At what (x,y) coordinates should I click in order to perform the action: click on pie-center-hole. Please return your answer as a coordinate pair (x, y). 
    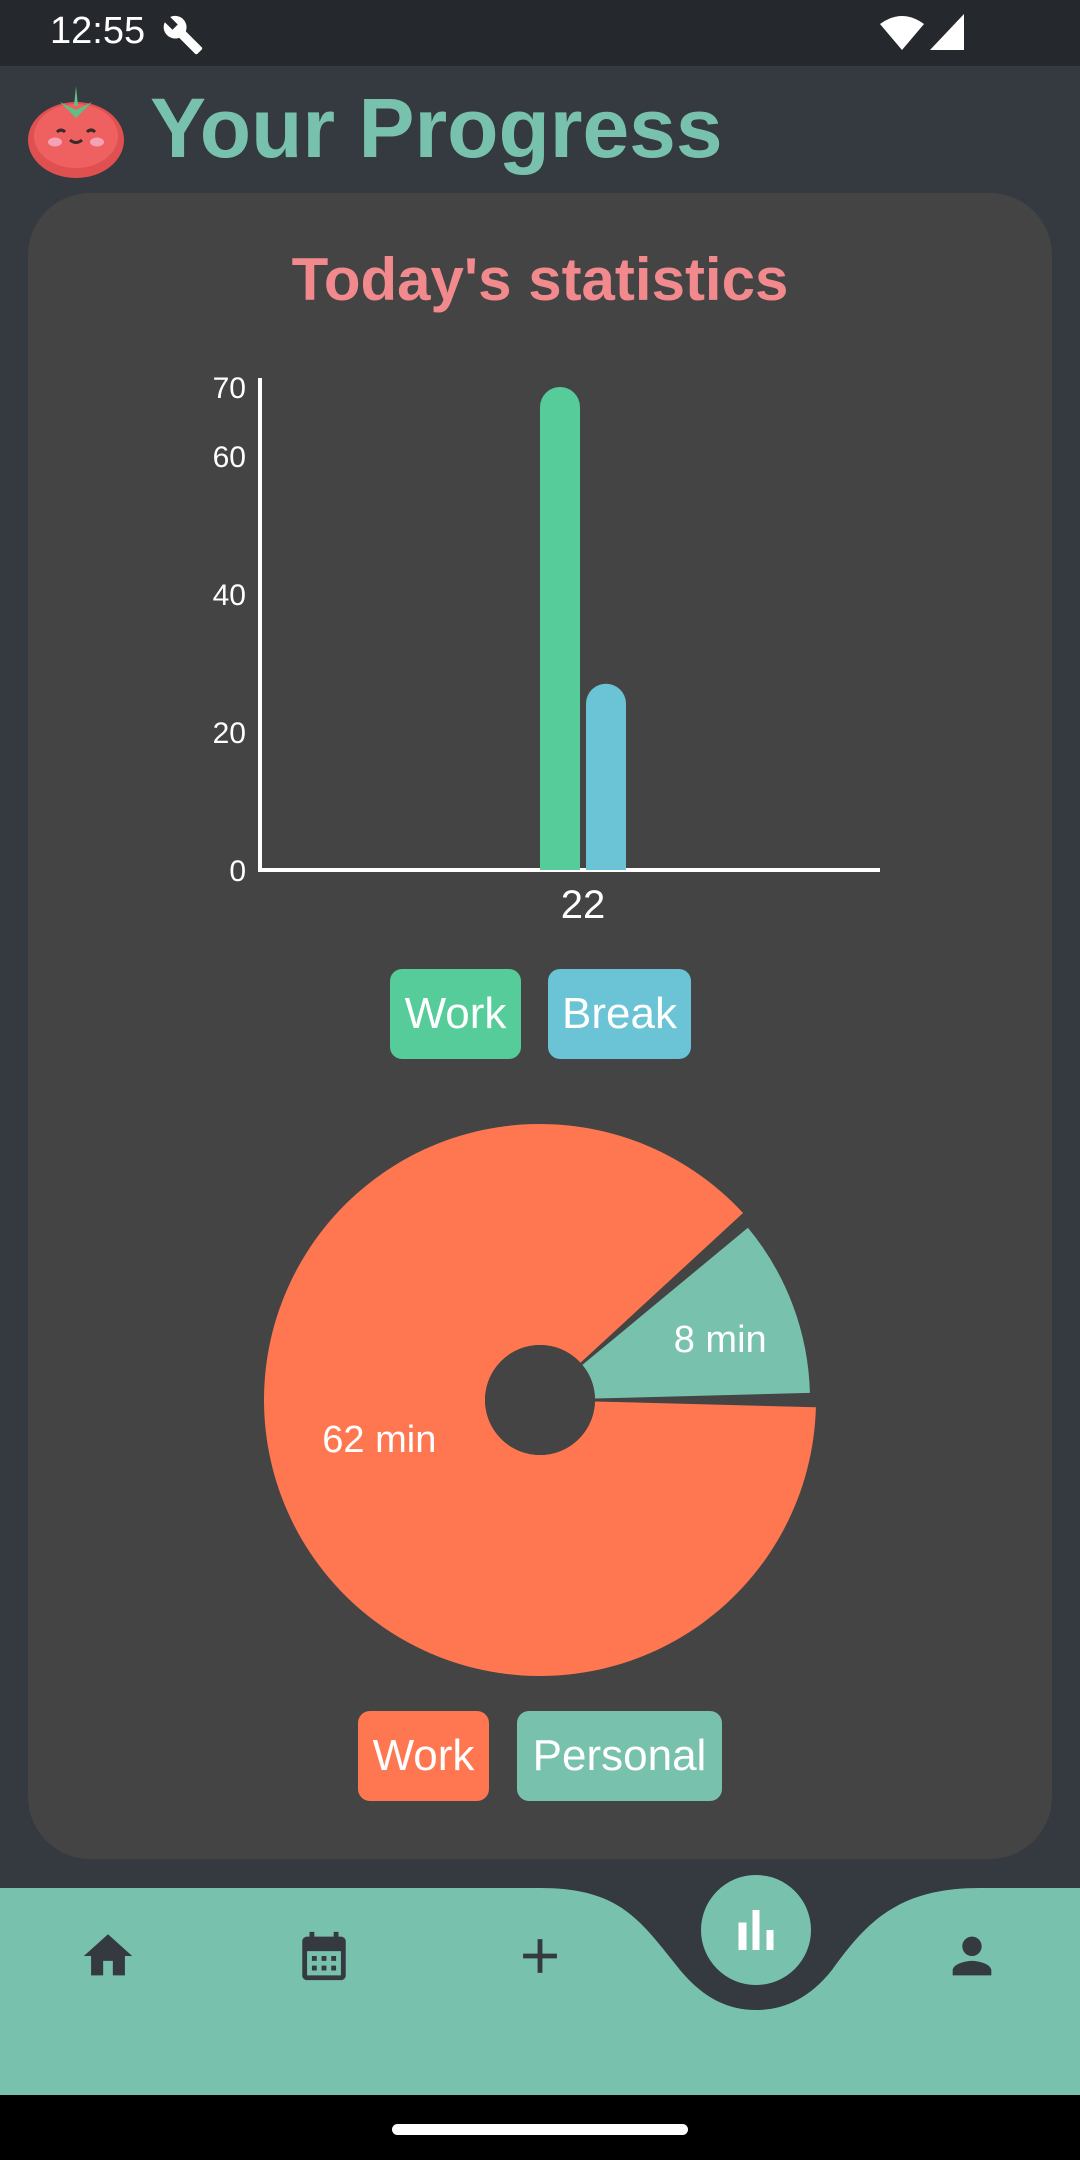
    Looking at the image, I should click on (540, 1400).